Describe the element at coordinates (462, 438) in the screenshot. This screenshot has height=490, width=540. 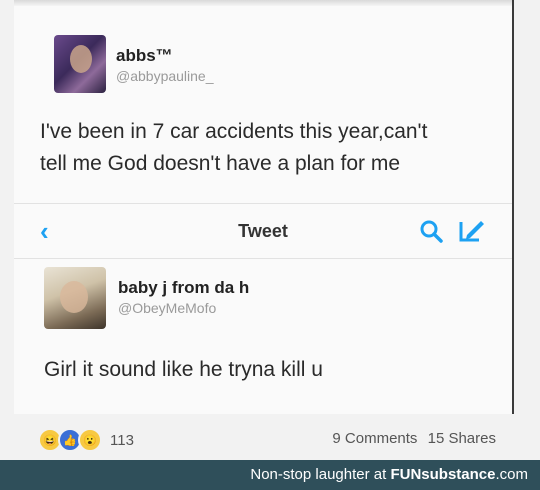
I see `shares-link: 15 Shares` at that location.